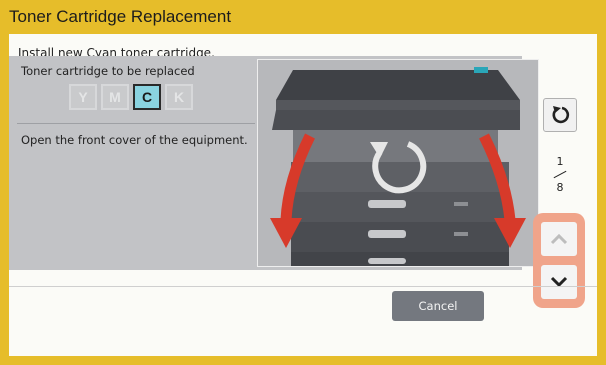 This screenshot has height=365, width=606. What do you see at coordinates (120, 16) in the screenshot?
I see `page-title: Toner Cartridge Replacement` at bounding box center [120, 16].